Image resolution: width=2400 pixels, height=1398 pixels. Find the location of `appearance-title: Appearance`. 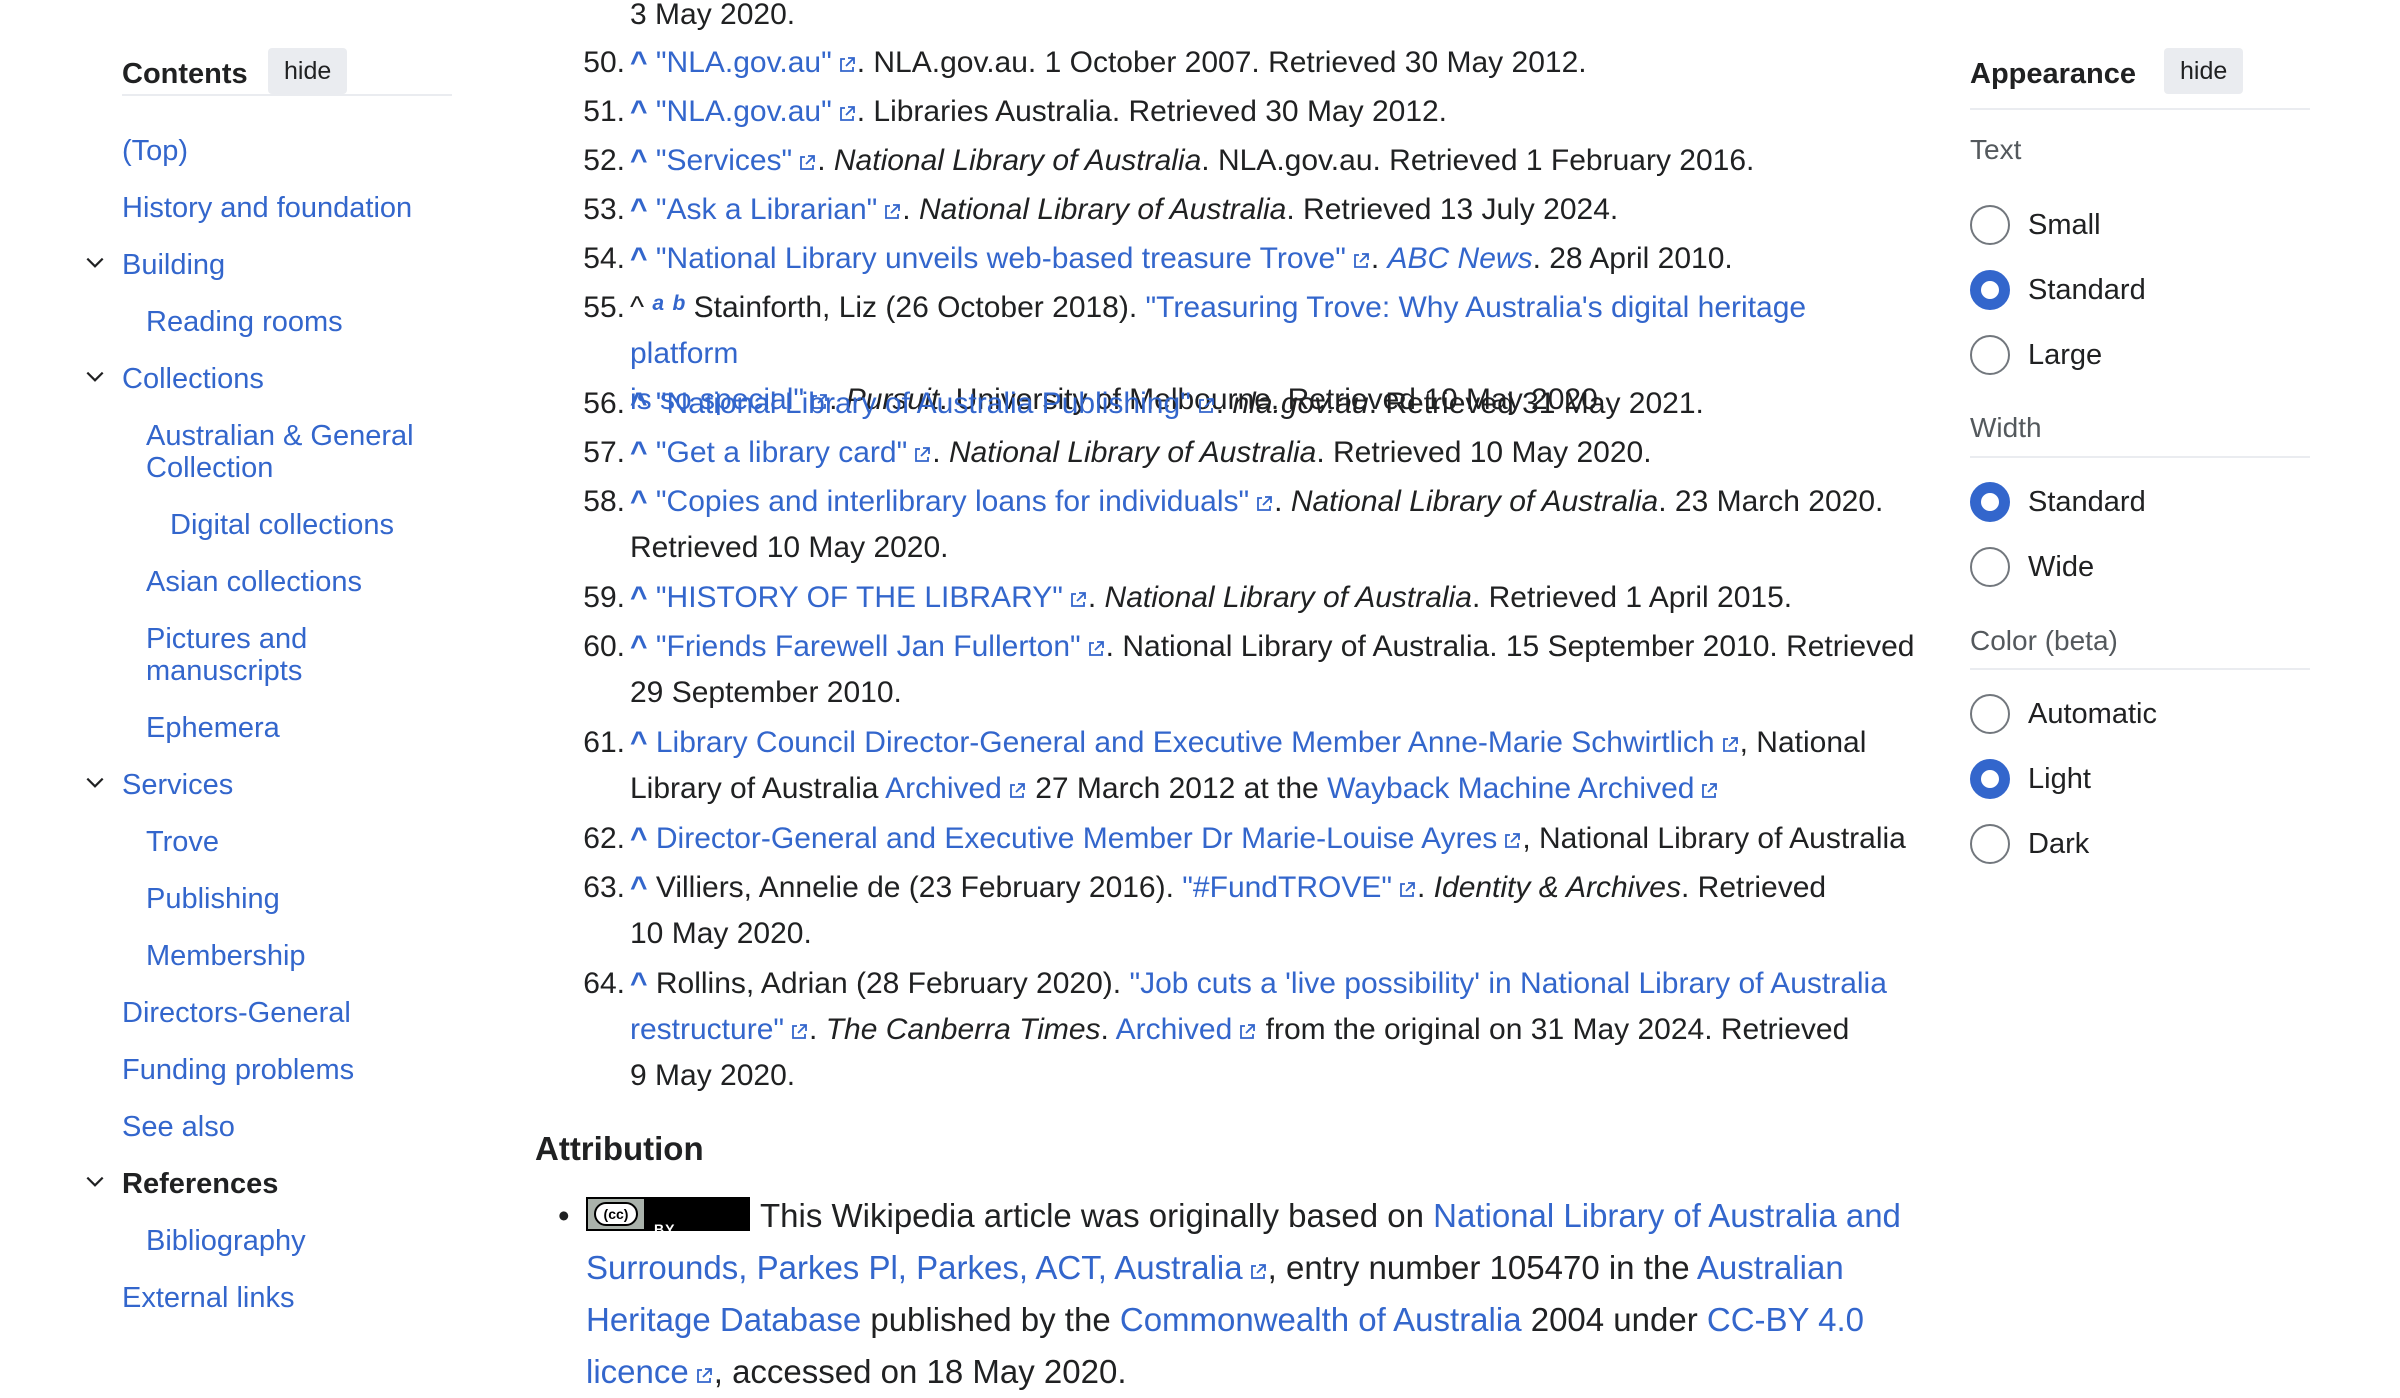

appearance-title: Appearance is located at coordinates (2053, 74).